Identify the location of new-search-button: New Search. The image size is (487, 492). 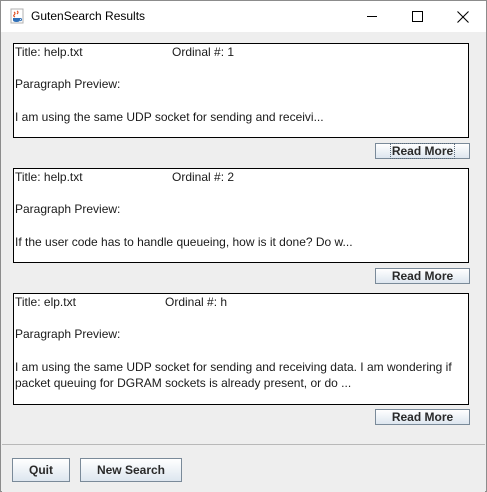
(131, 470).